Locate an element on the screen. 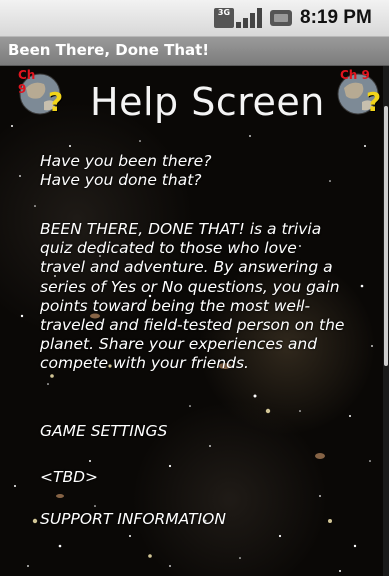  network-3g-icon: 3G is located at coordinates (224, 18).